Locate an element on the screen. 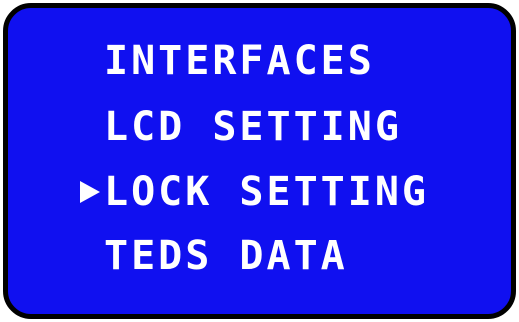 This screenshot has width=519, height=322. menu-item-label: INTERFACES is located at coordinates (239, 61).